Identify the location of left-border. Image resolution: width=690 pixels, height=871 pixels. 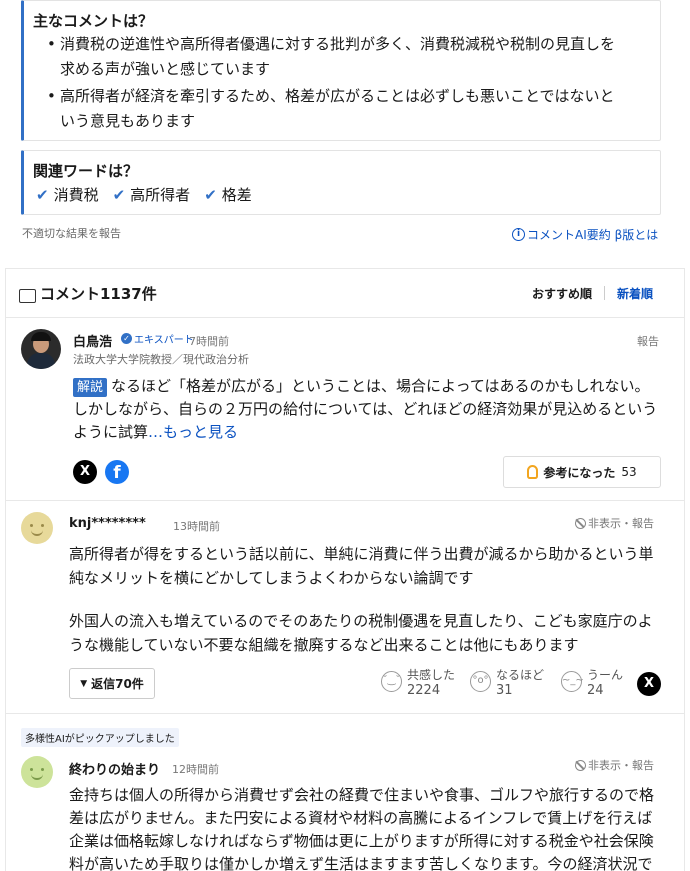
(5, 569).